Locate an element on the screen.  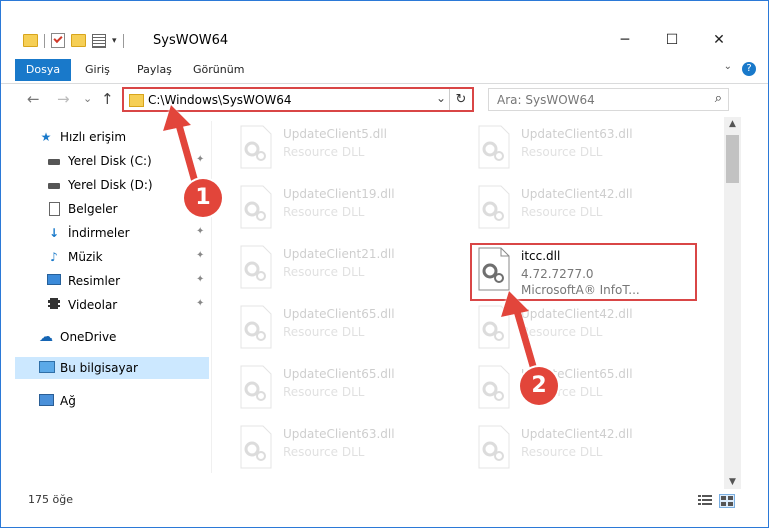
nav-item-label: Yerel Disk (D:) is located at coordinates (110, 185).